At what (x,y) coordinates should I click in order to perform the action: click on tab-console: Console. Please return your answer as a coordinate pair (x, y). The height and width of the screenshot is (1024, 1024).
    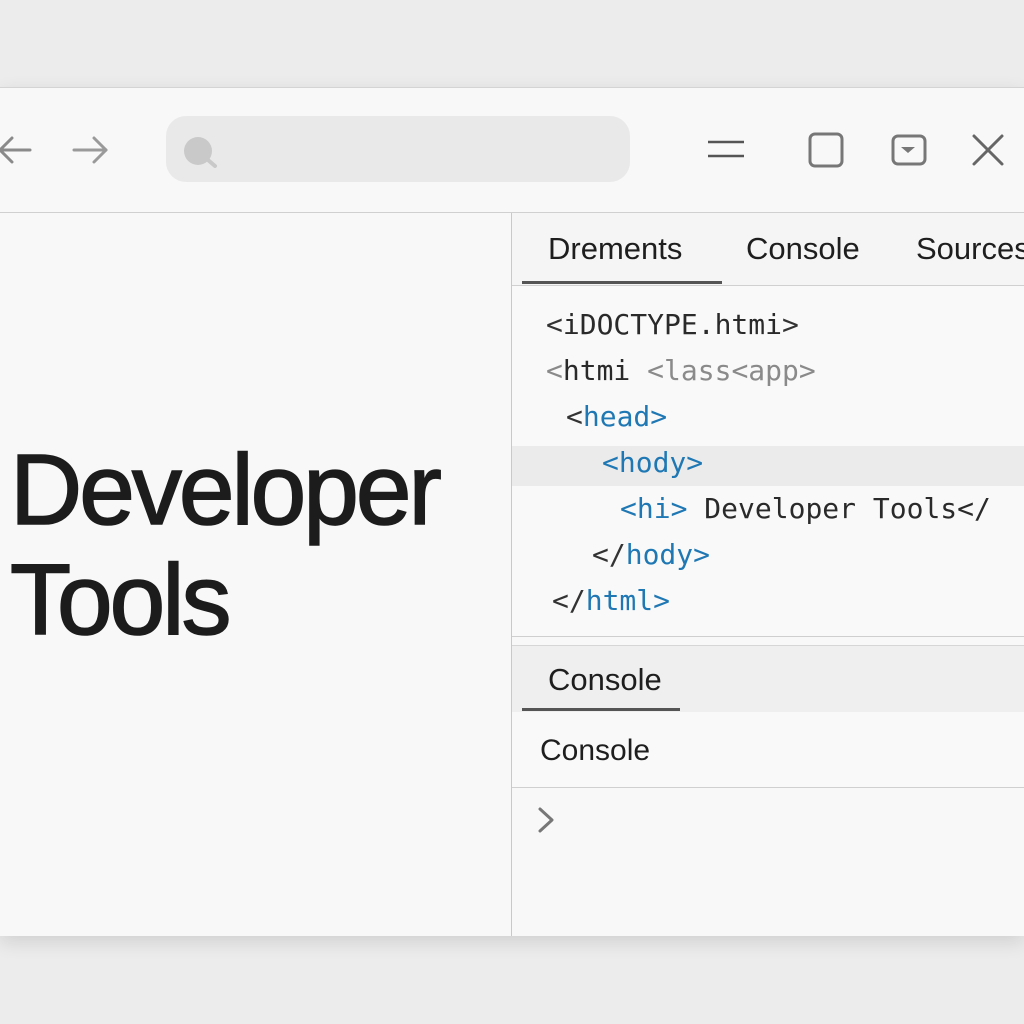
    Looking at the image, I should click on (803, 249).